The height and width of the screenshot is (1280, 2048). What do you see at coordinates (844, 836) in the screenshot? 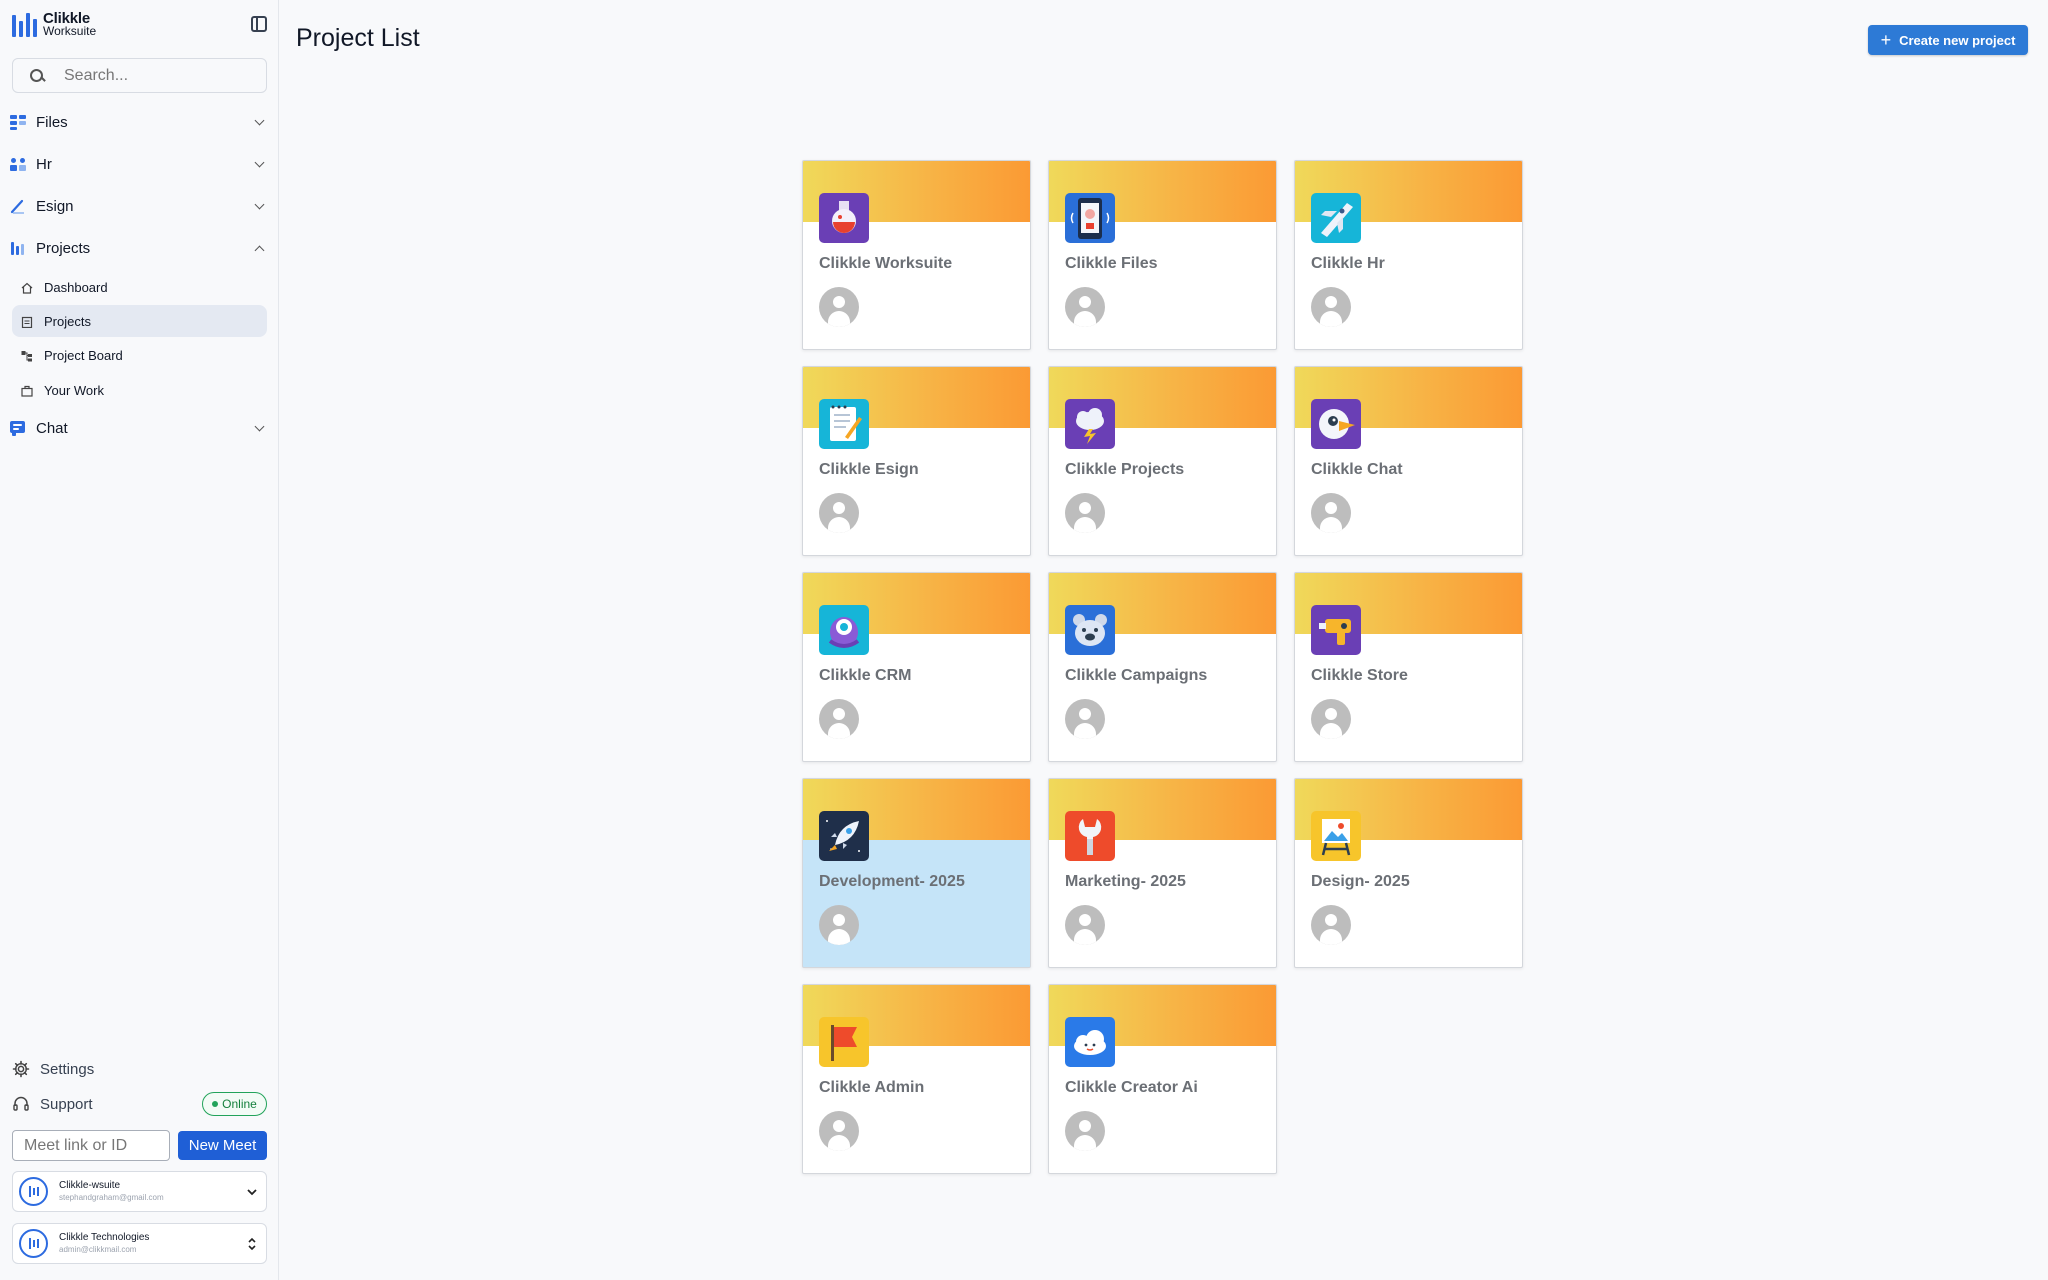
I see `rocket-icon` at bounding box center [844, 836].